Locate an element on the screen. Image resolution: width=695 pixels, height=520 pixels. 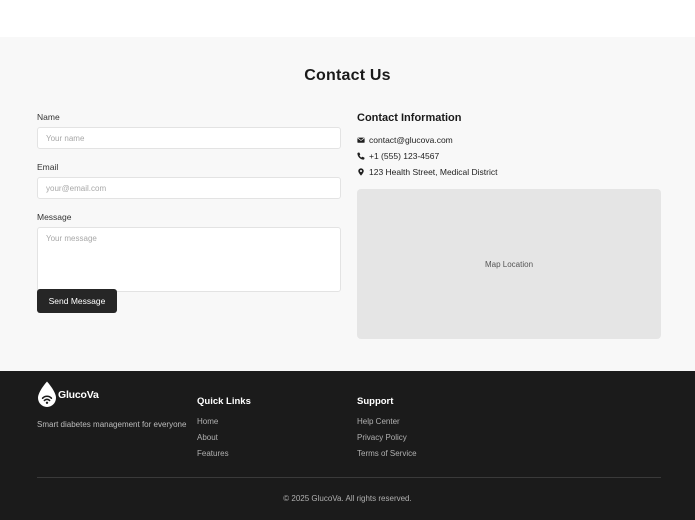
map-pin-icon is located at coordinates (361, 172).